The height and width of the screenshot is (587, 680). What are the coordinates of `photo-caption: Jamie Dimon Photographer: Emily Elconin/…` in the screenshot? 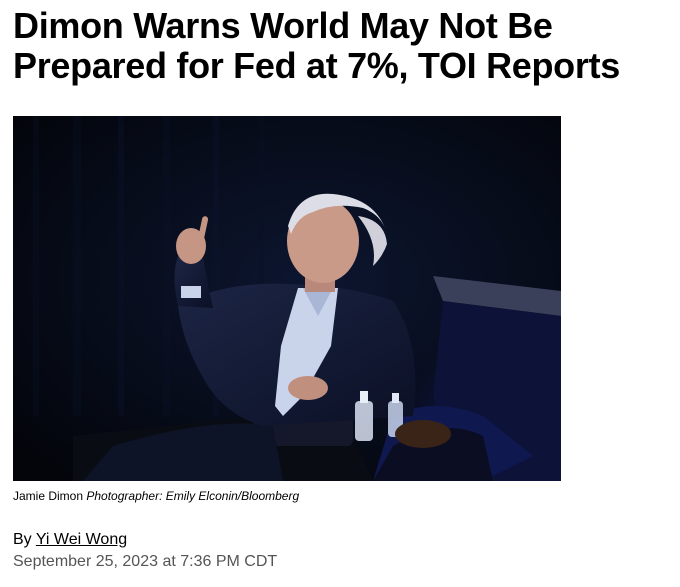 It's located at (156, 496).